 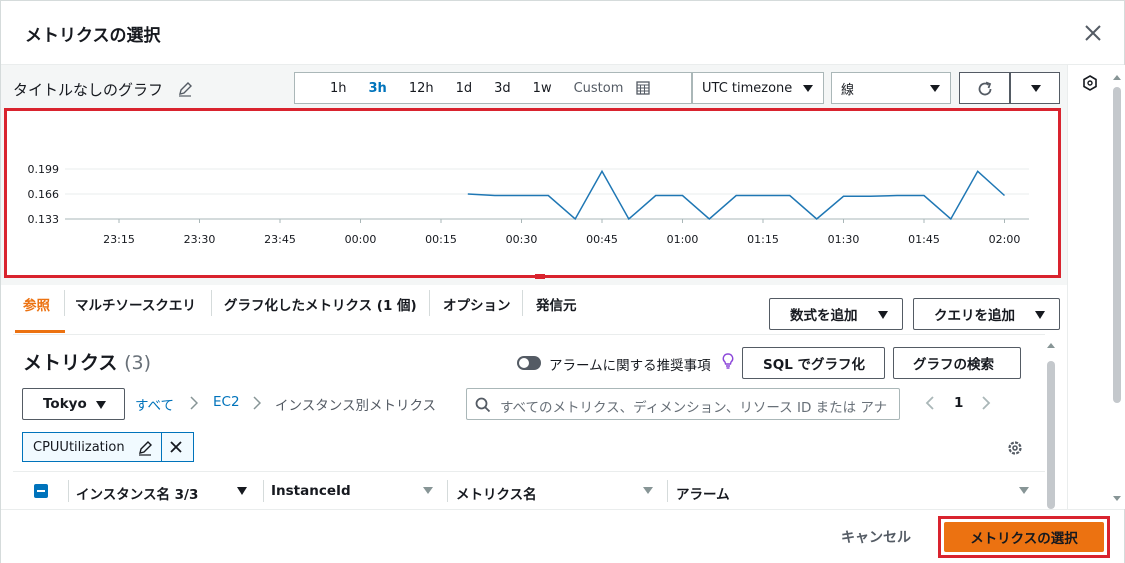 What do you see at coordinates (44, 194) in the screenshot?
I see `y-tick-label: 0.166` at bounding box center [44, 194].